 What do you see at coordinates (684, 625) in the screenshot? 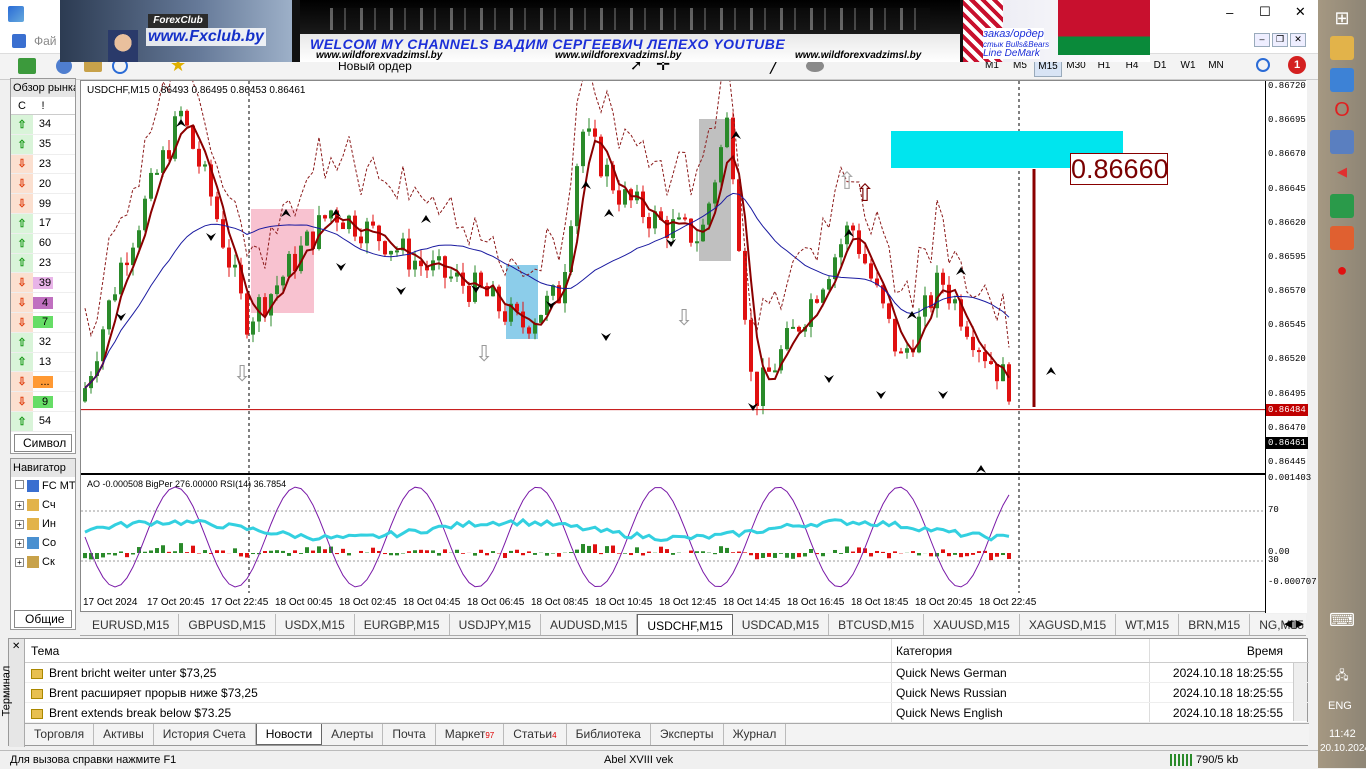
I see `symbol-tab: USDCHF,M15` at bounding box center [684, 625].